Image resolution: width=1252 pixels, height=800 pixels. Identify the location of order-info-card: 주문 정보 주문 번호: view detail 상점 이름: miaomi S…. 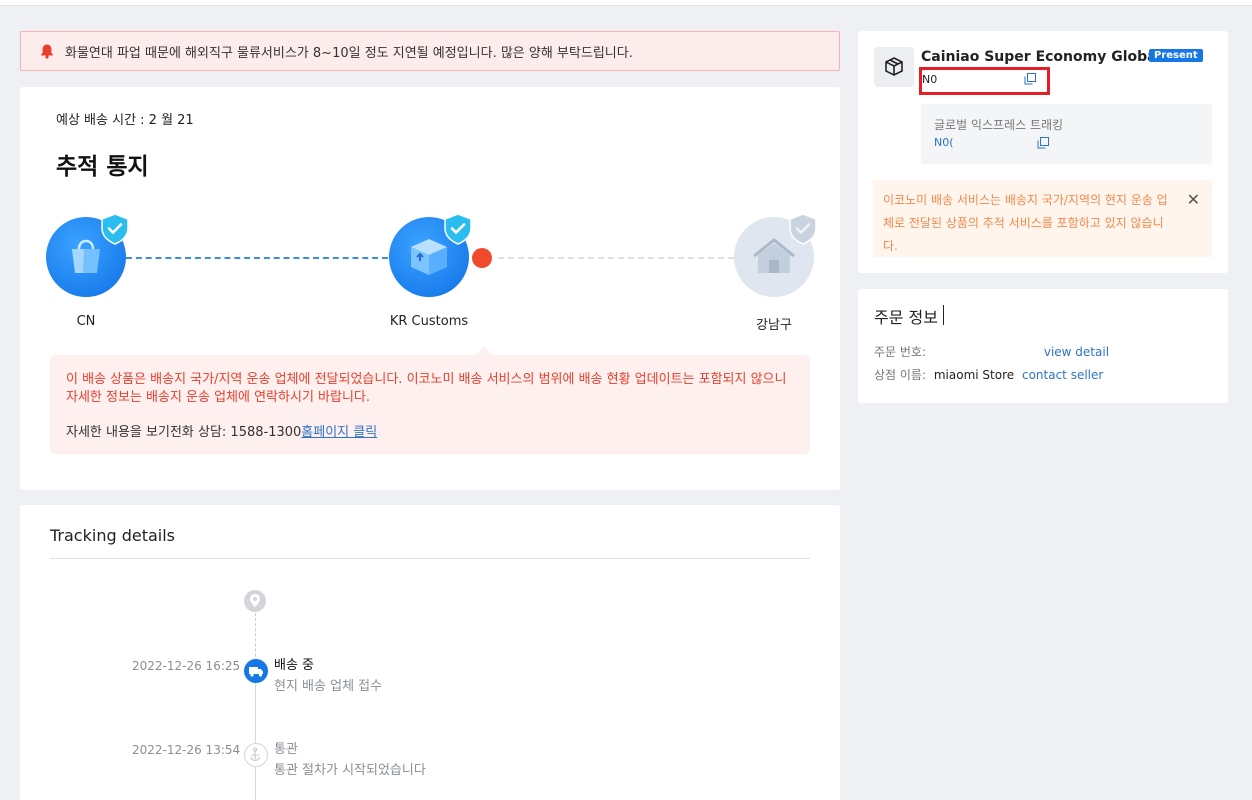
(1043, 346).